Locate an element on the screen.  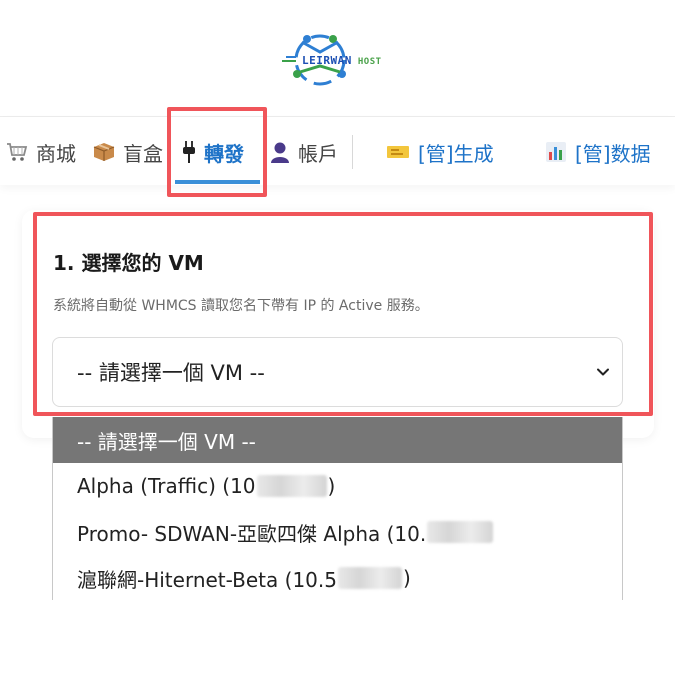
nav-label-account: 帳戶 is located at coordinates (318, 153).